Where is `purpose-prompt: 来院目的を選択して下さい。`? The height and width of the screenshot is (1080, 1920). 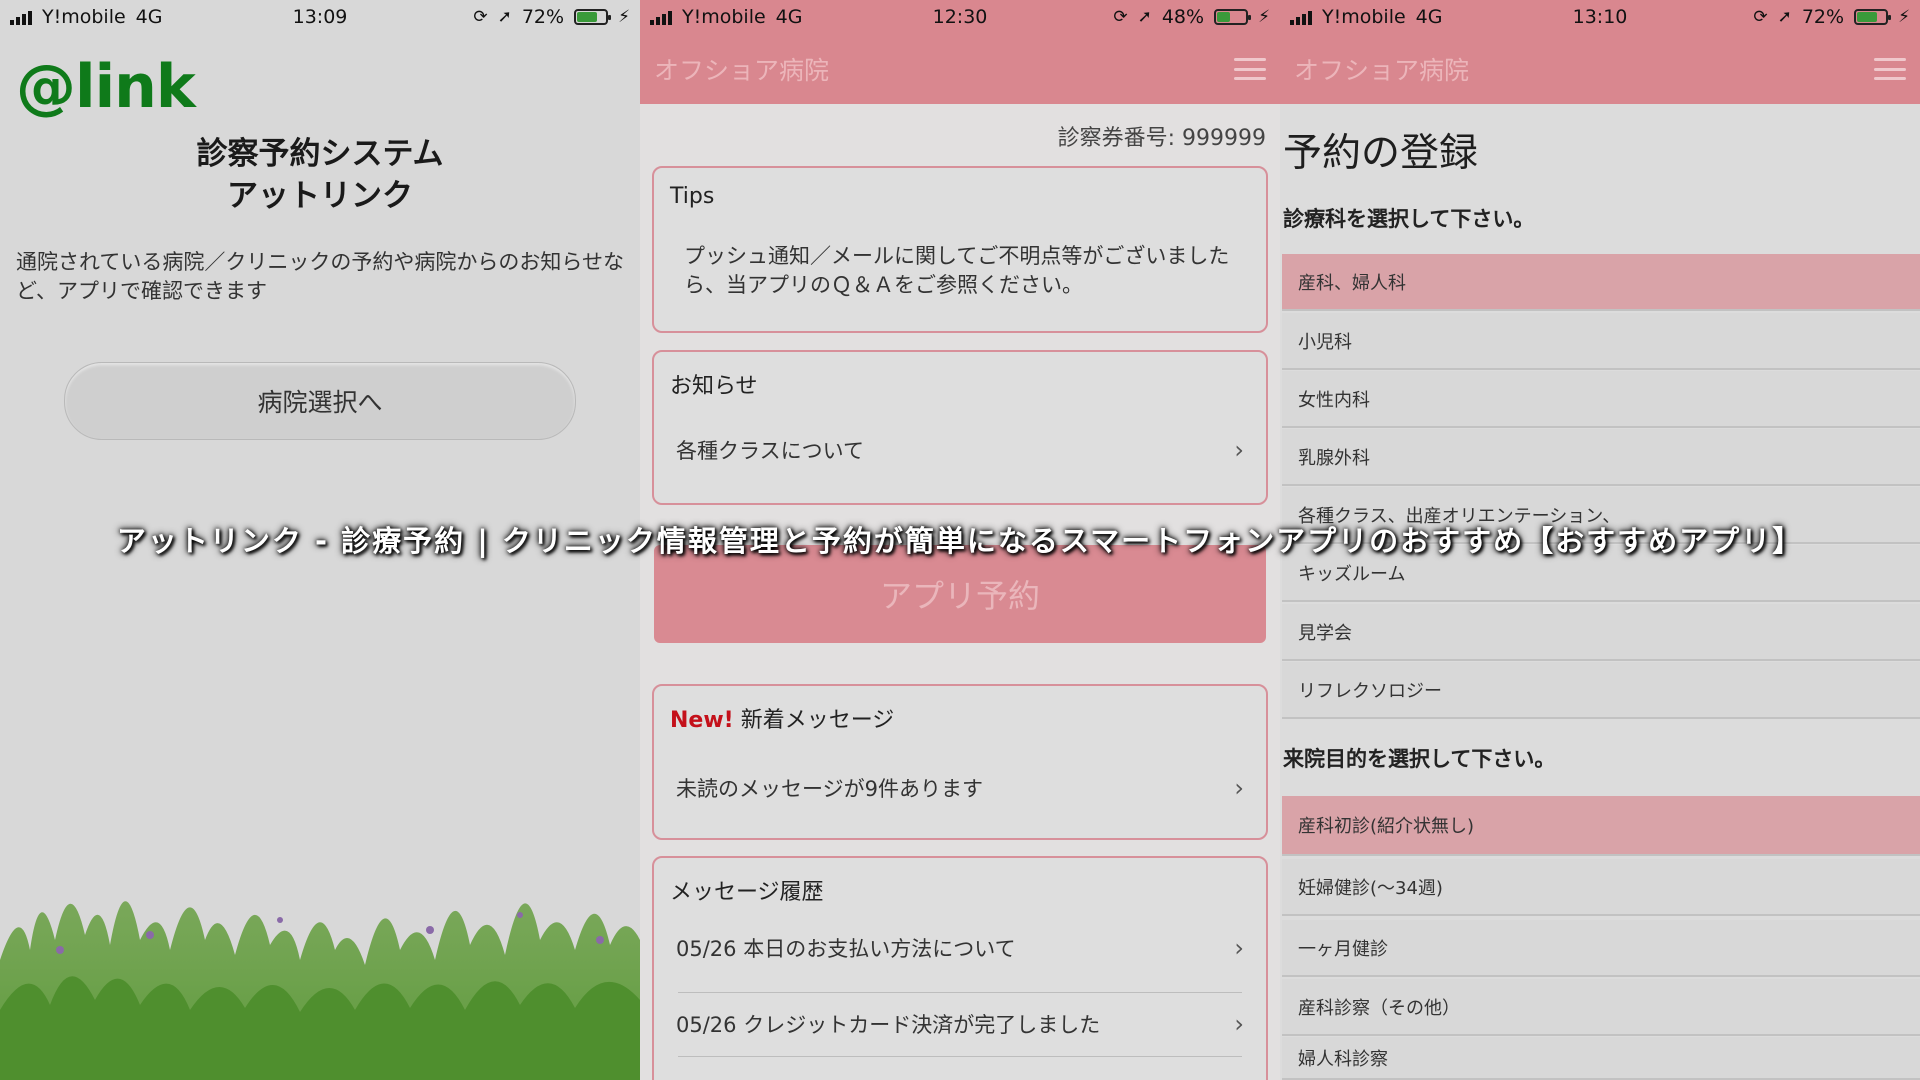
purpose-prompt: 来院目的を選択して下さい。 is located at coordinates (1419, 759).